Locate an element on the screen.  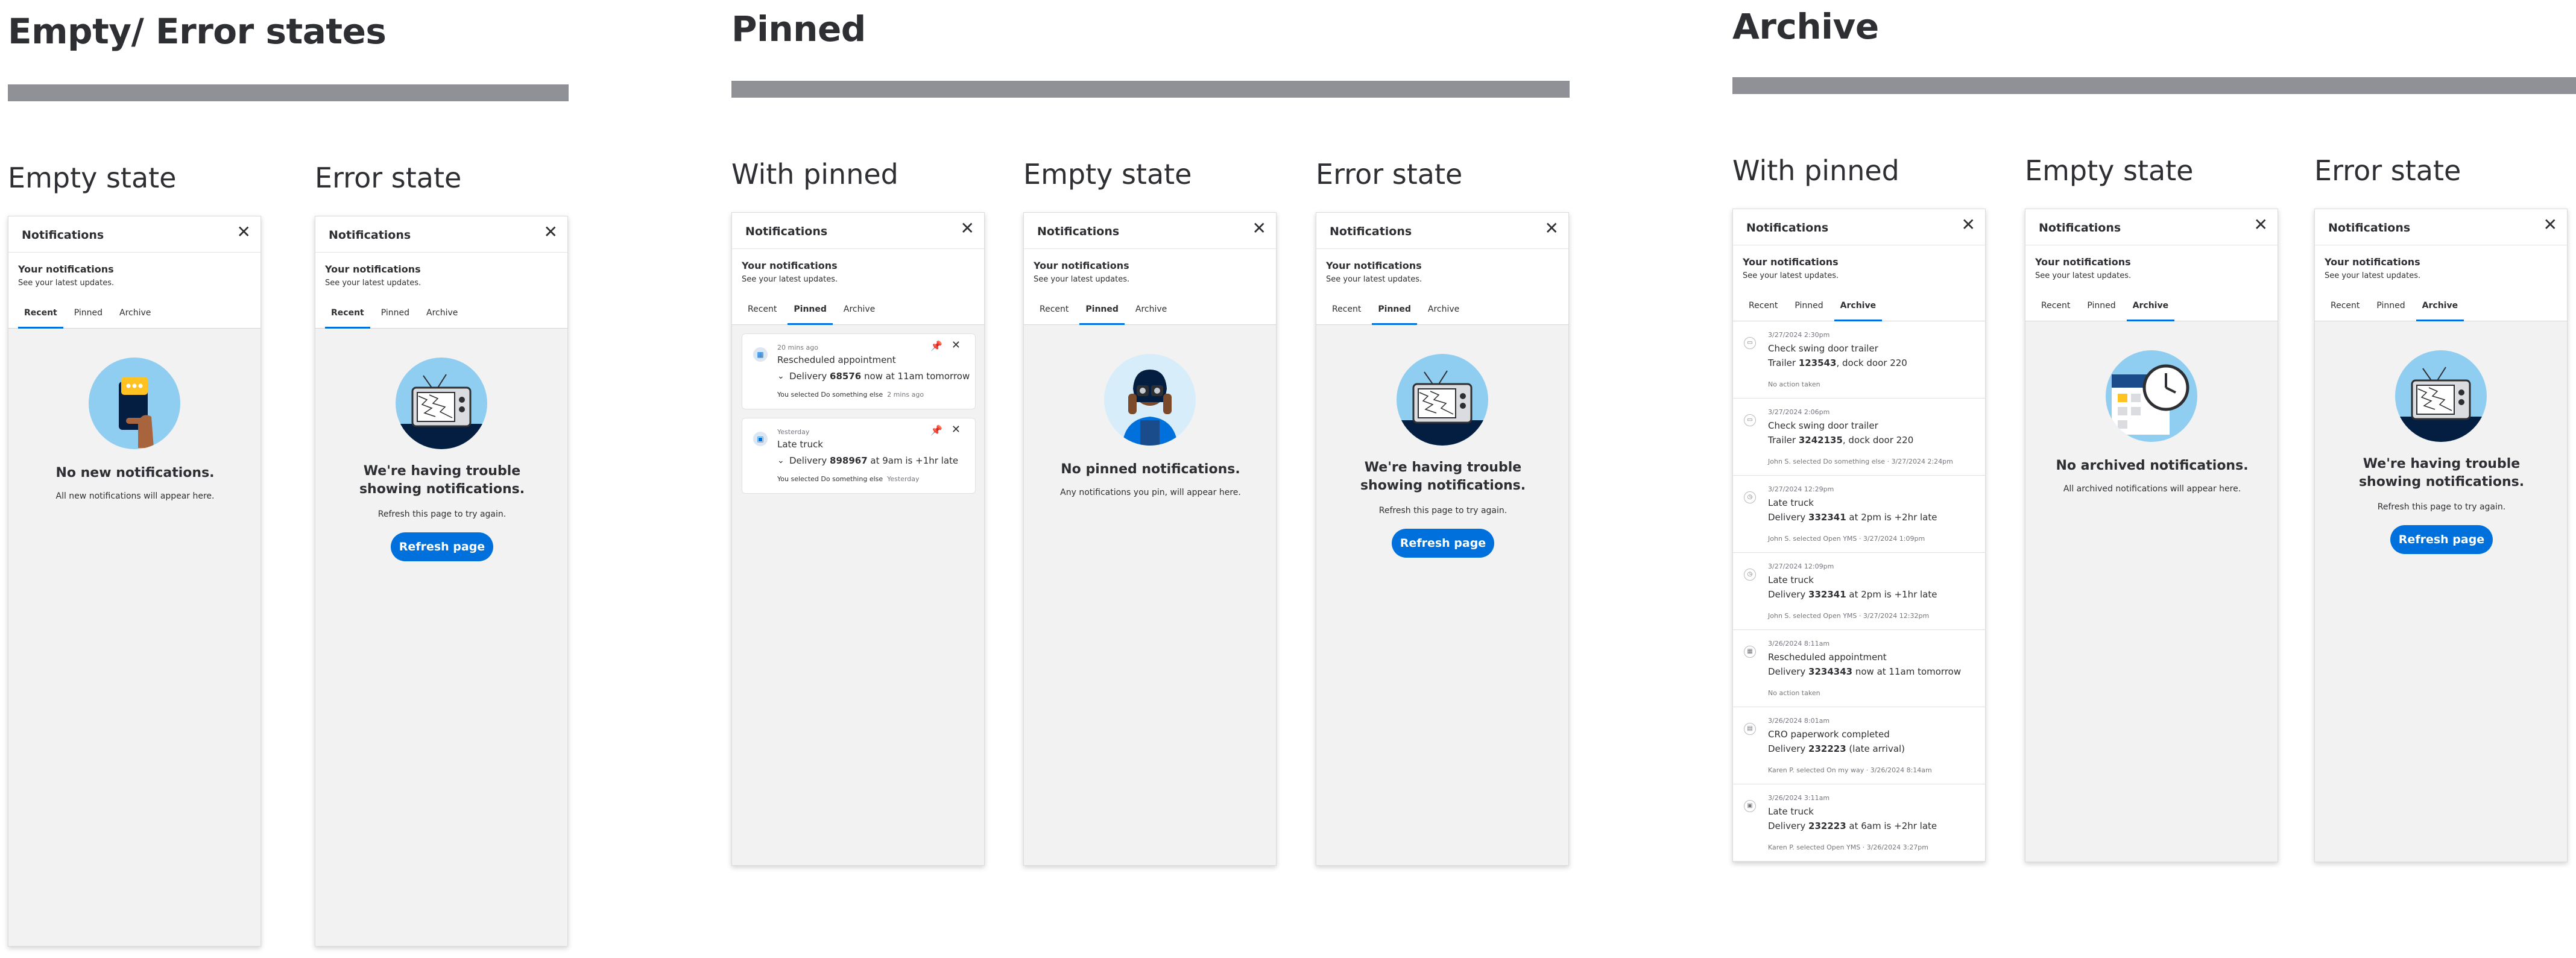
truck-icon: ▣ is located at coordinates (760, 439).